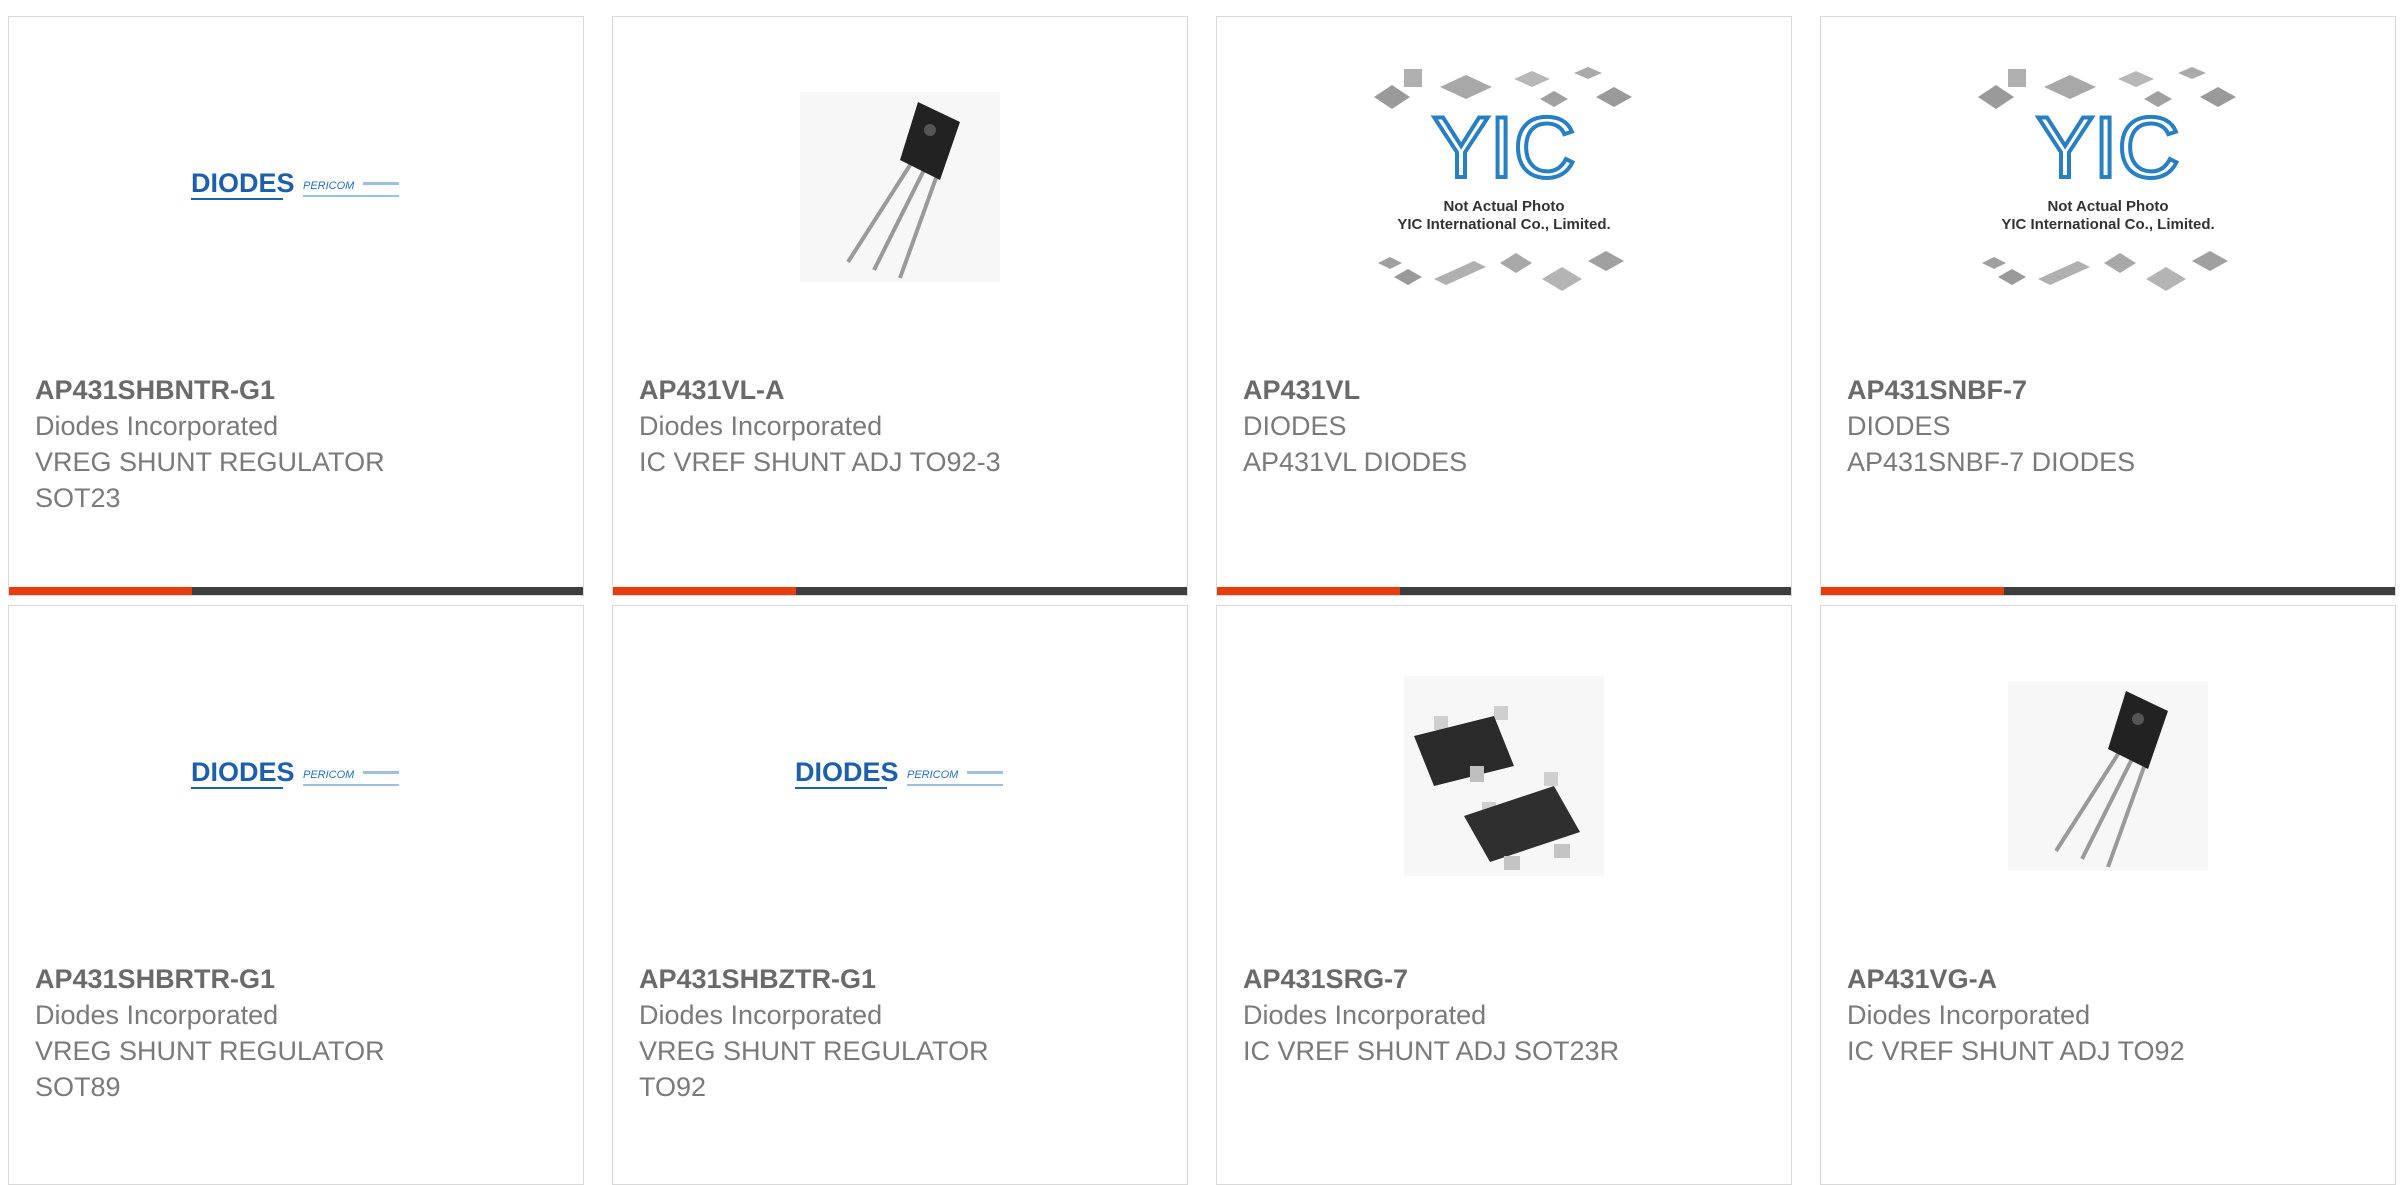 The height and width of the screenshot is (1185, 2400). Describe the element at coordinates (2111, 390) in the screenshot. I see `part-number: AP431SNBF-7` at that location.